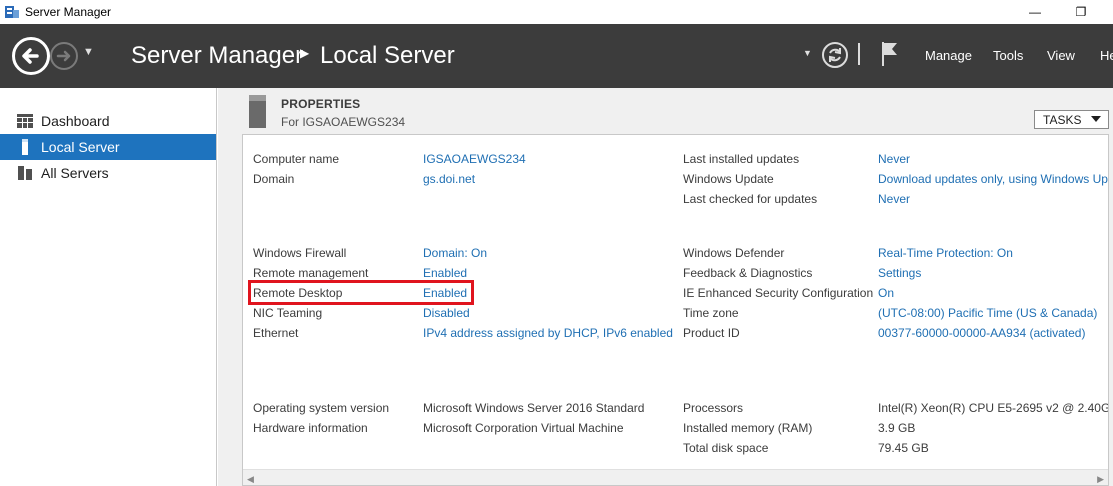  I want to click on prop-label-nic-teaming: NIC Teaming, so click(288, 313).